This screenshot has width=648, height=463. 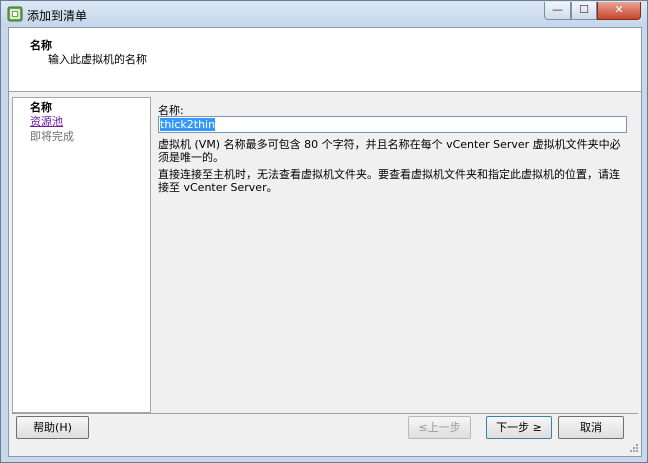 I want to click on help-button: 帮助(H), so click(x=52, y=427).